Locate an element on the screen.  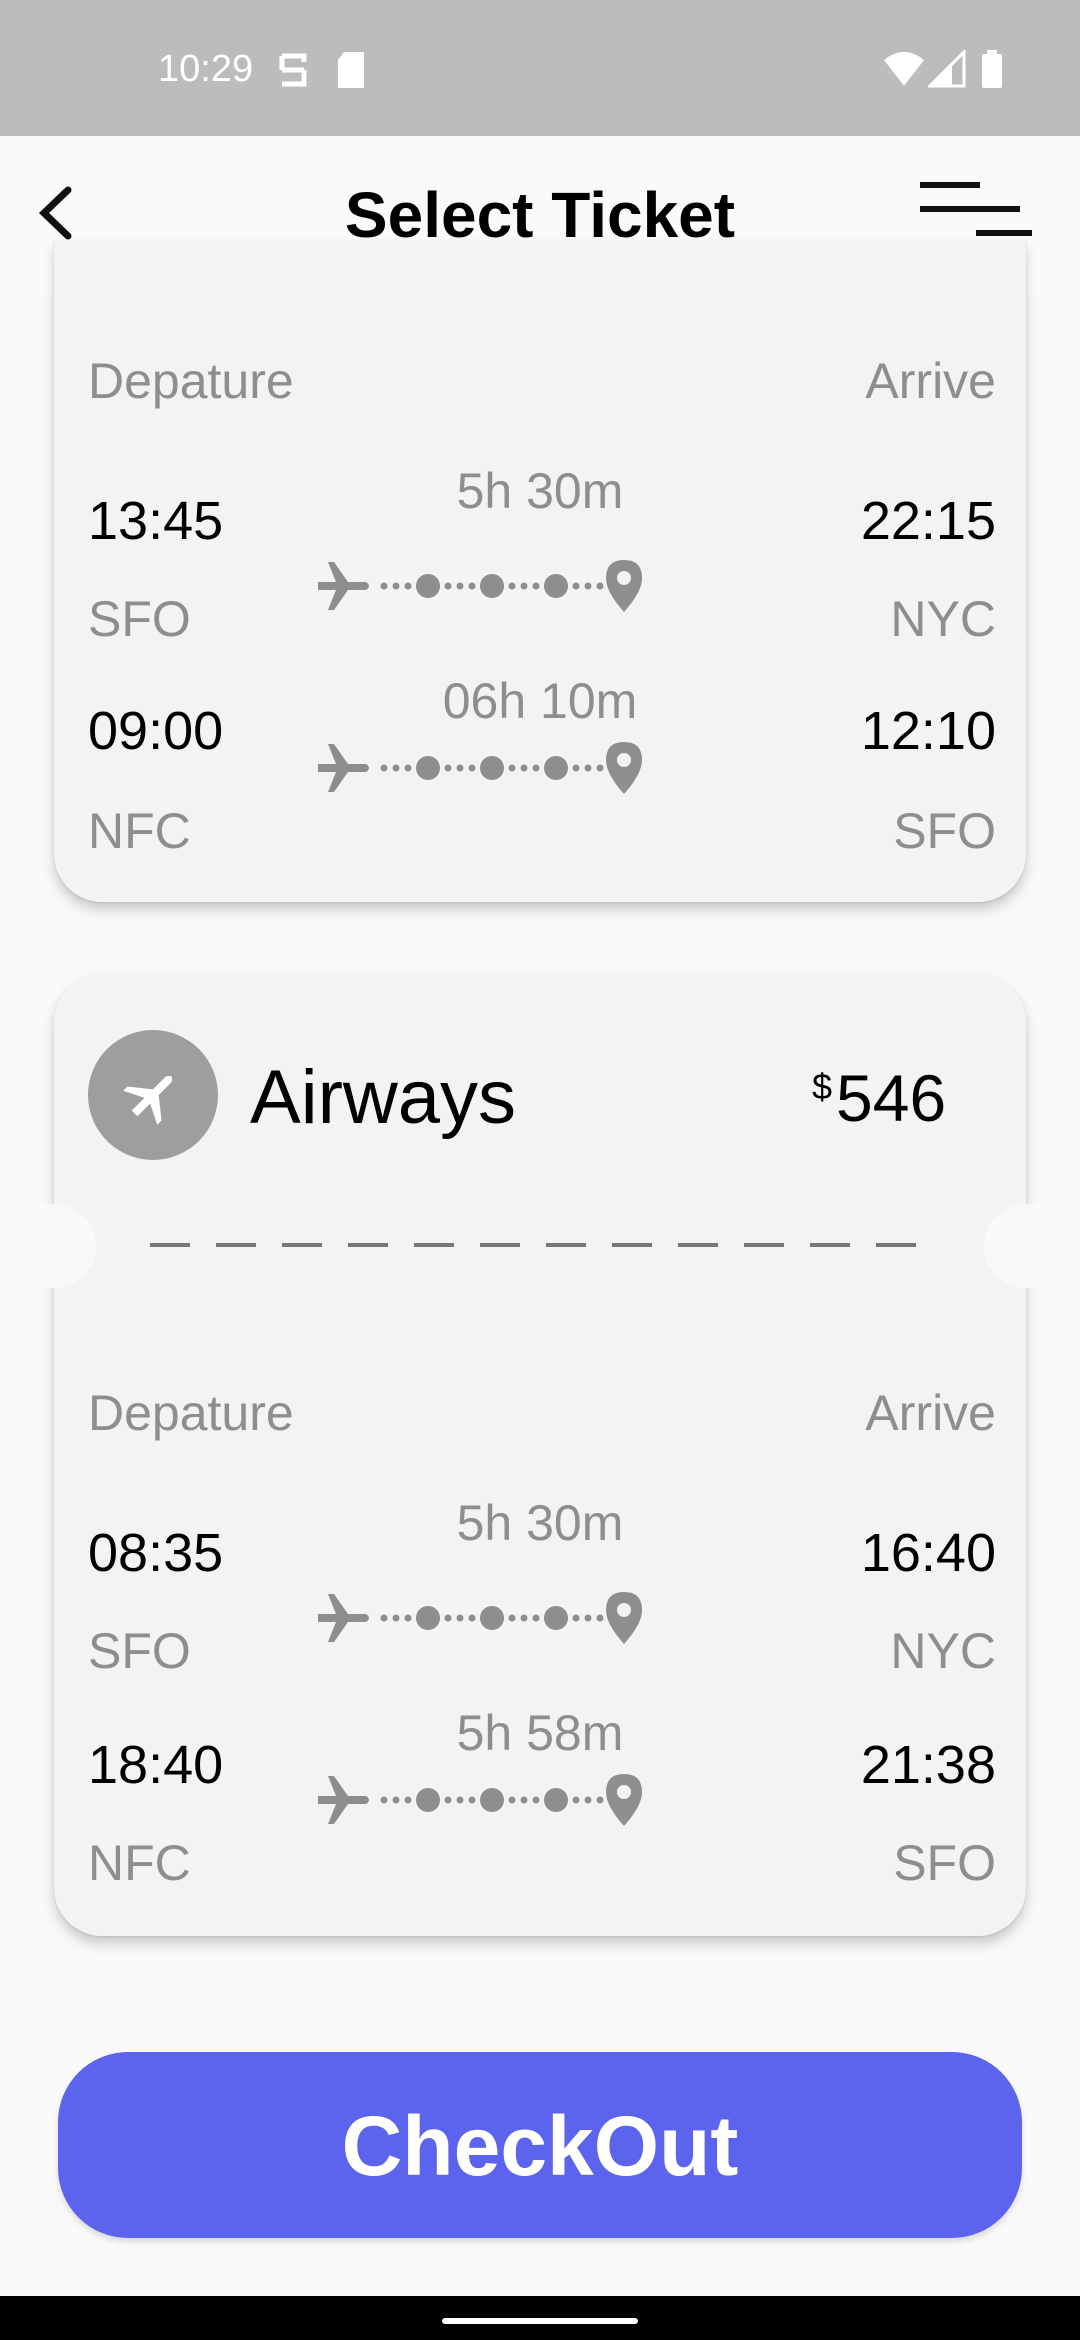
status-bar: 10:29 is located at coordinates (540, 68).